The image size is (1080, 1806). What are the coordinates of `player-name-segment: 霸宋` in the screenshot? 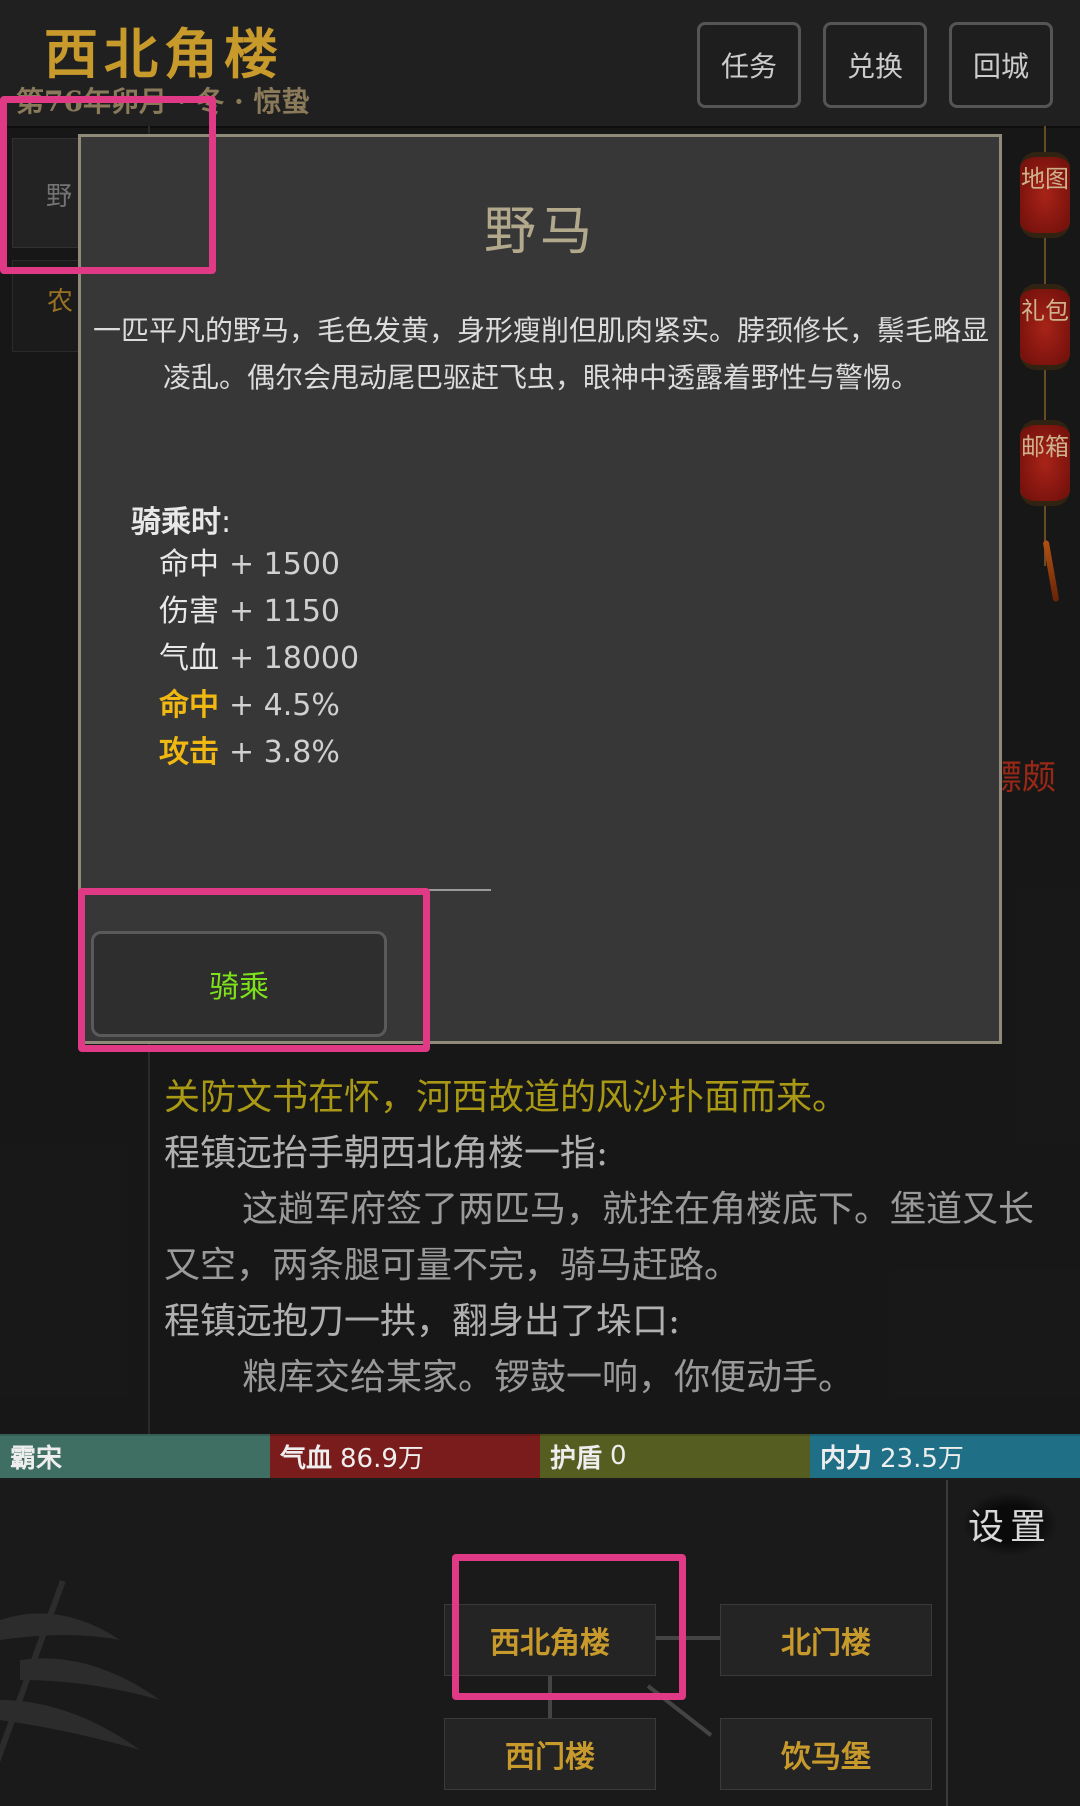 It's located at (135, 1456).